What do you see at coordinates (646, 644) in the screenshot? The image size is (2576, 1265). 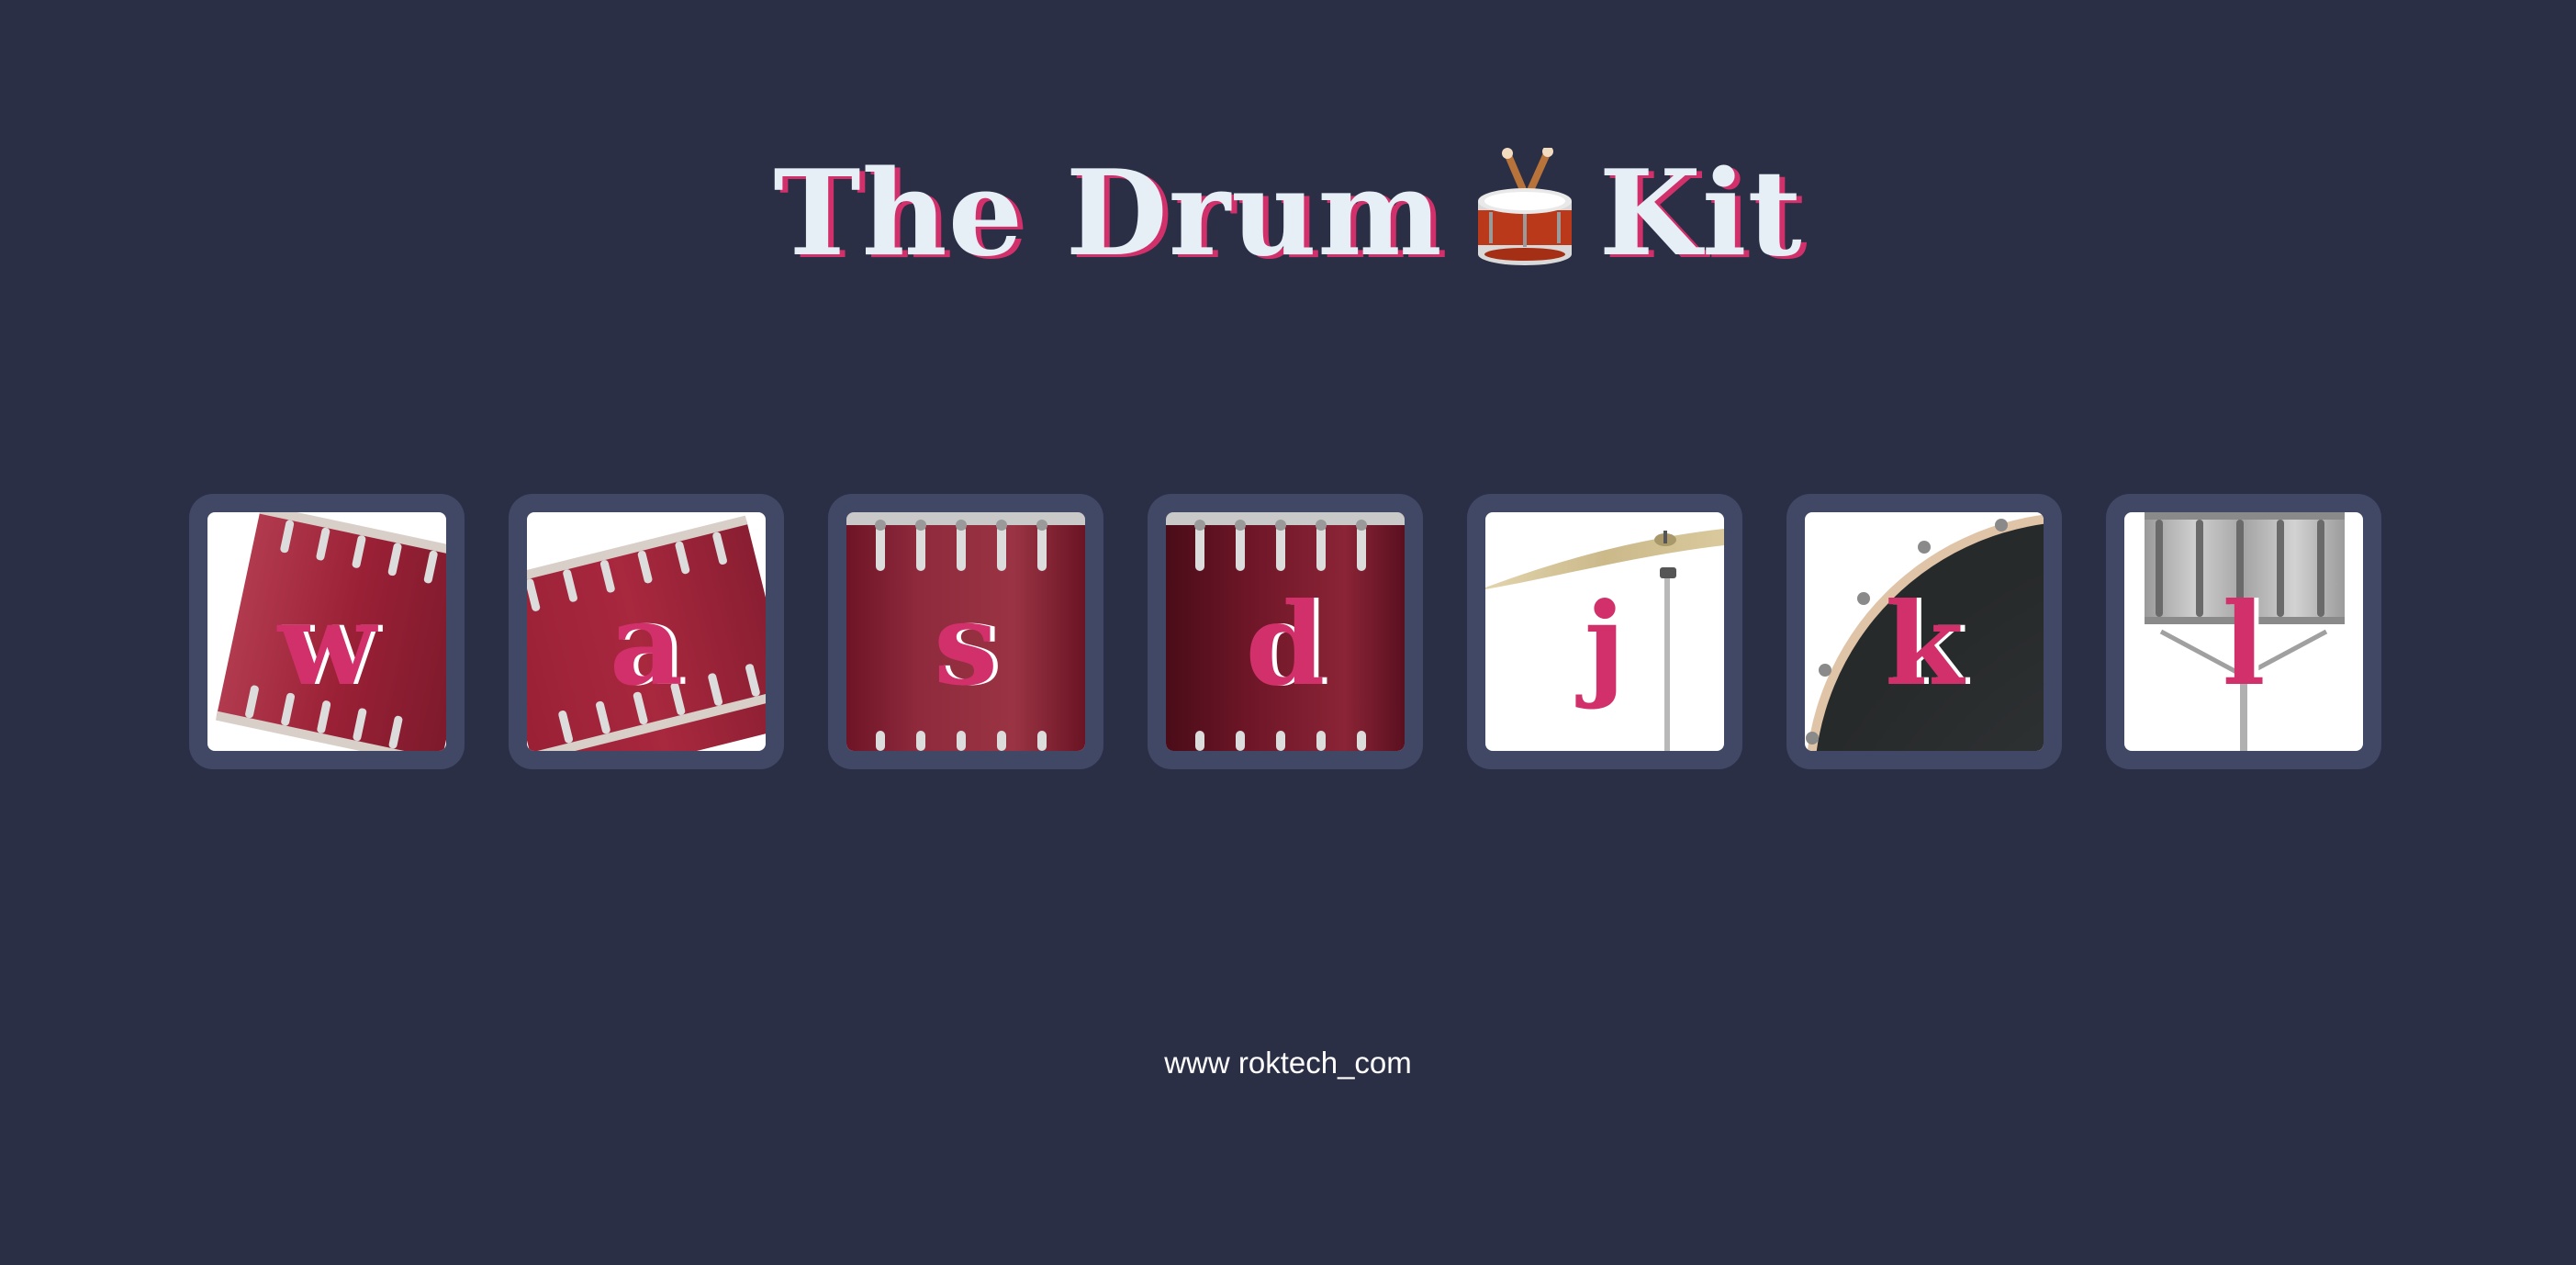 I see `drum-key-label-a: a` at bounding box center [646, 644].